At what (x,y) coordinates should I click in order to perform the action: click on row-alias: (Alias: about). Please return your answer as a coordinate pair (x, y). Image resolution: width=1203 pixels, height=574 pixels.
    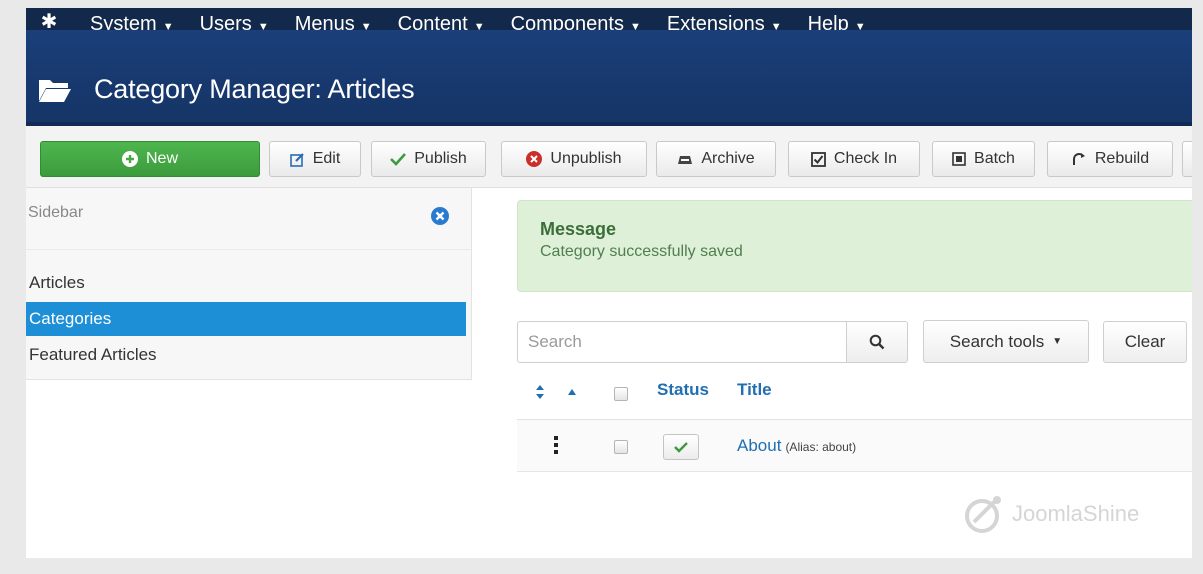
    Looking at the image, I should click on (821, 447).